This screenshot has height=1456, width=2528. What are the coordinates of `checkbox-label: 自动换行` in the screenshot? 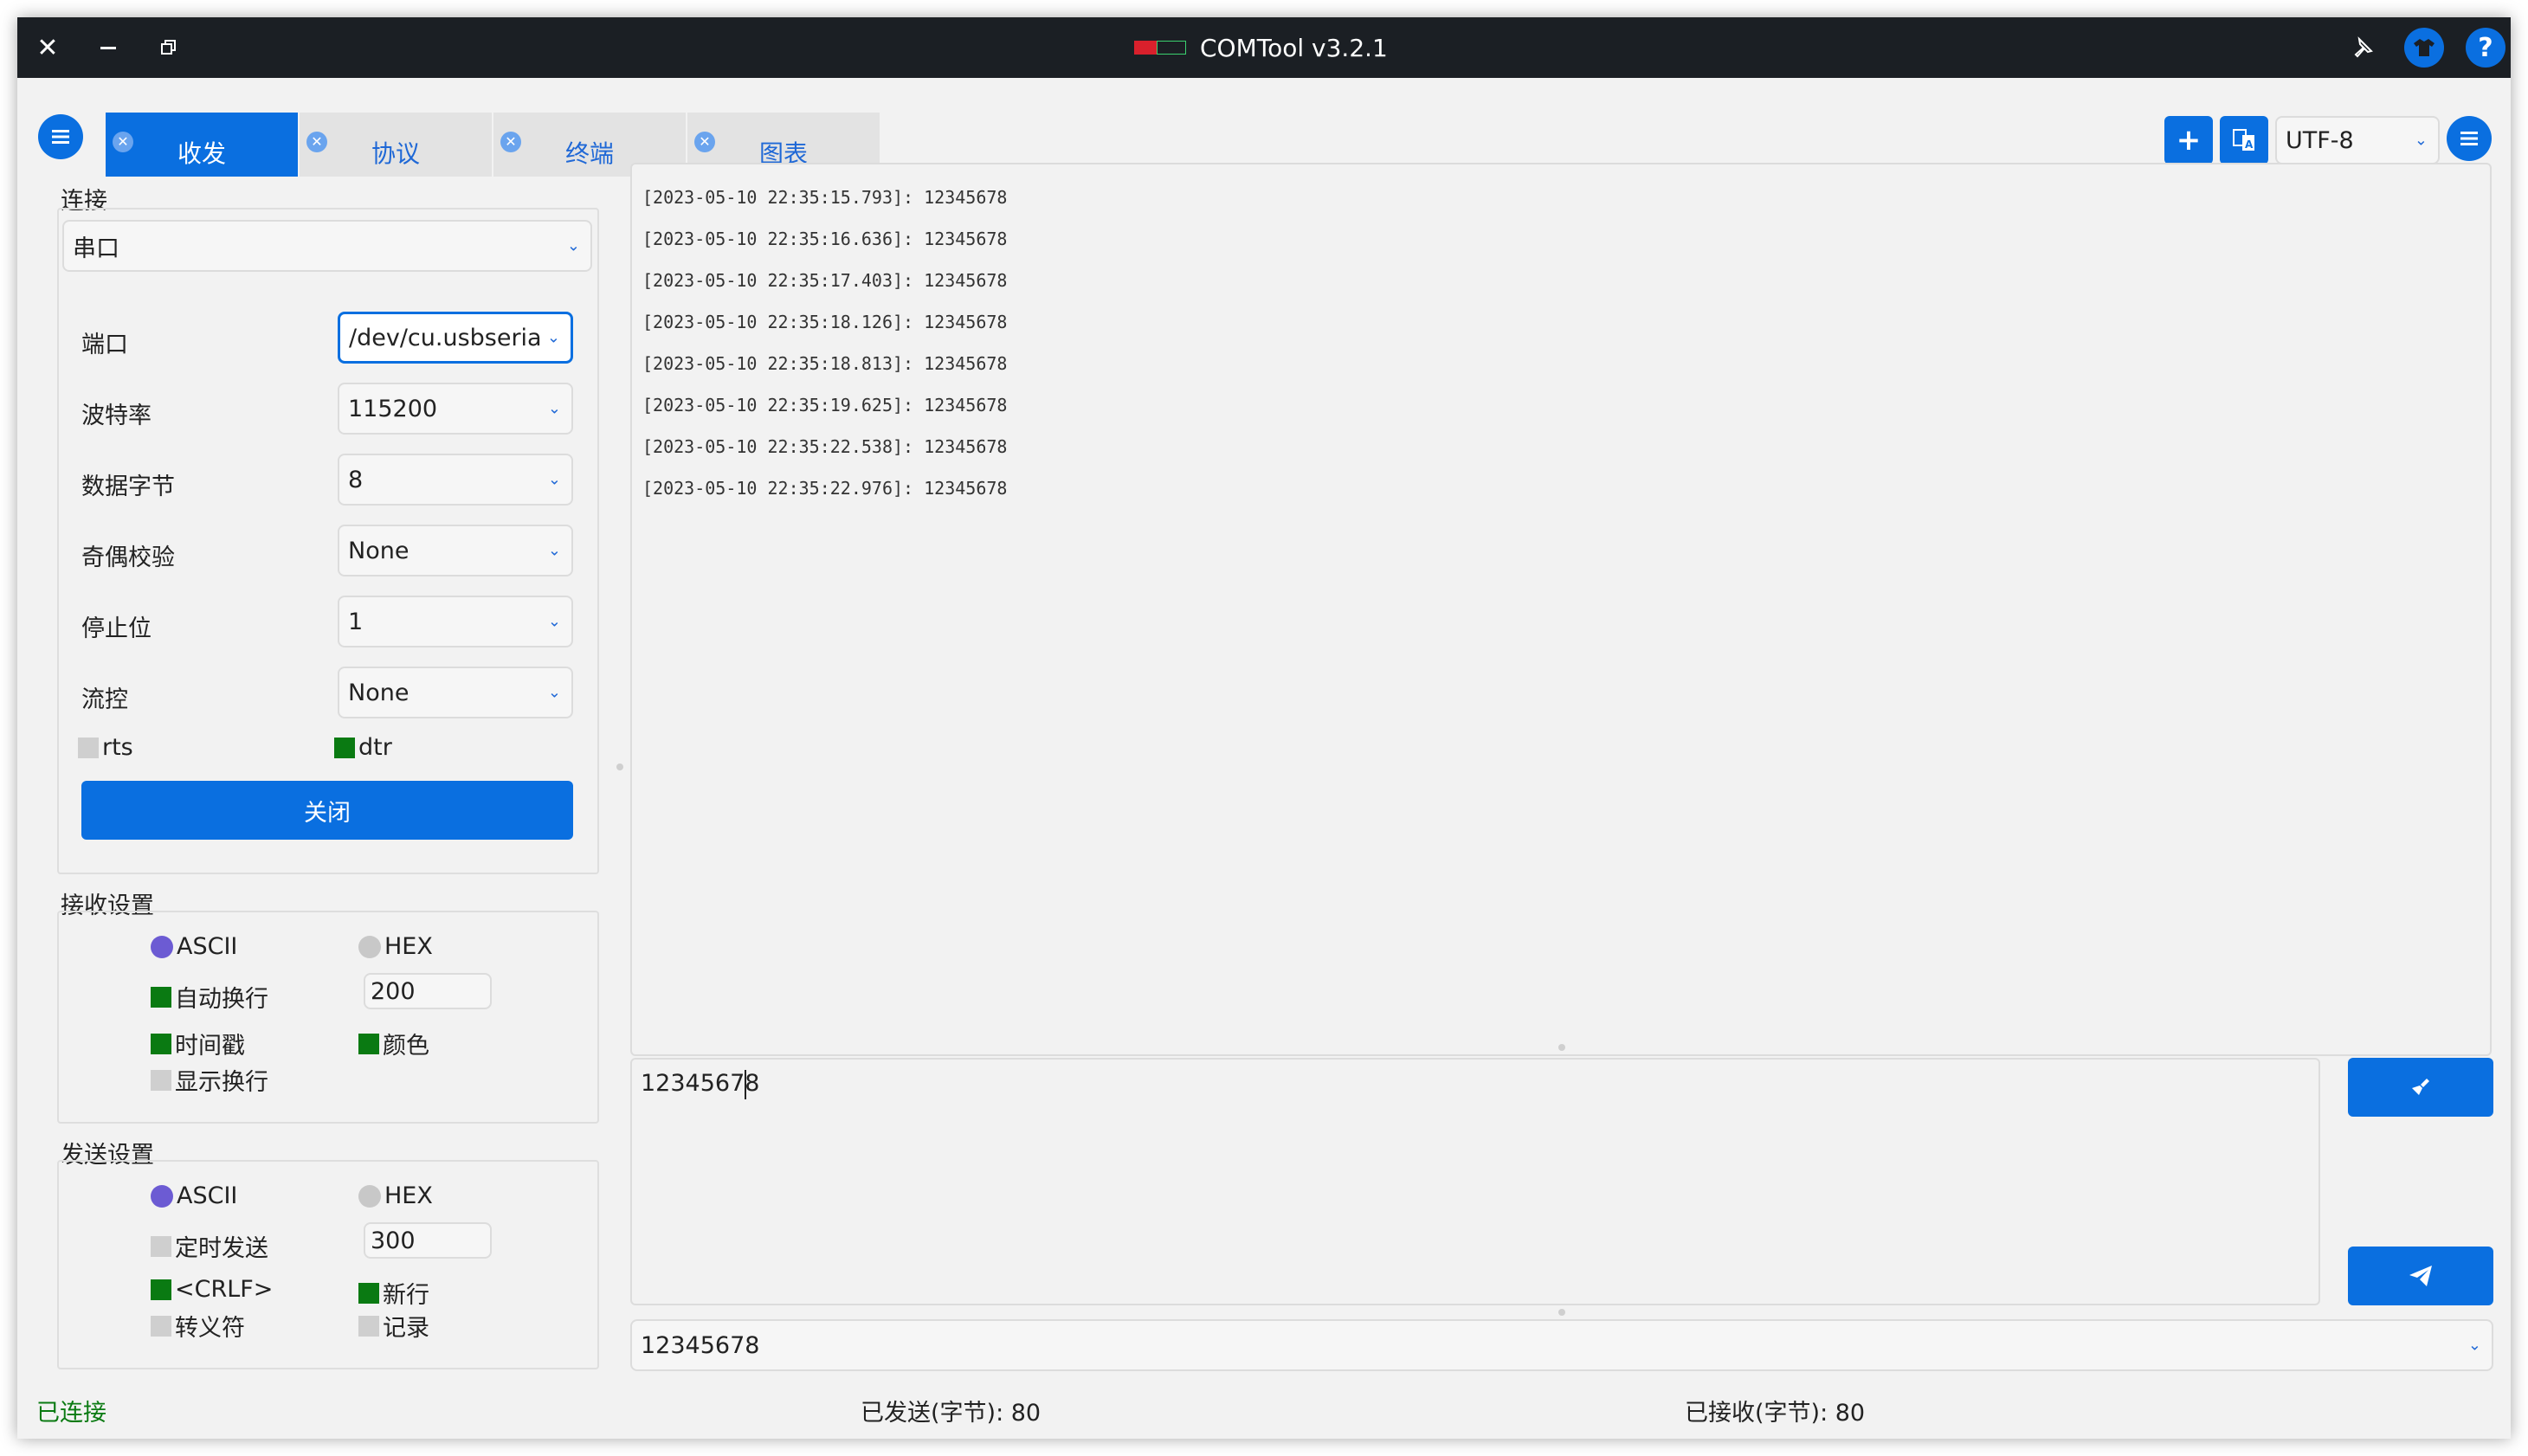 It's located at (221, 999).